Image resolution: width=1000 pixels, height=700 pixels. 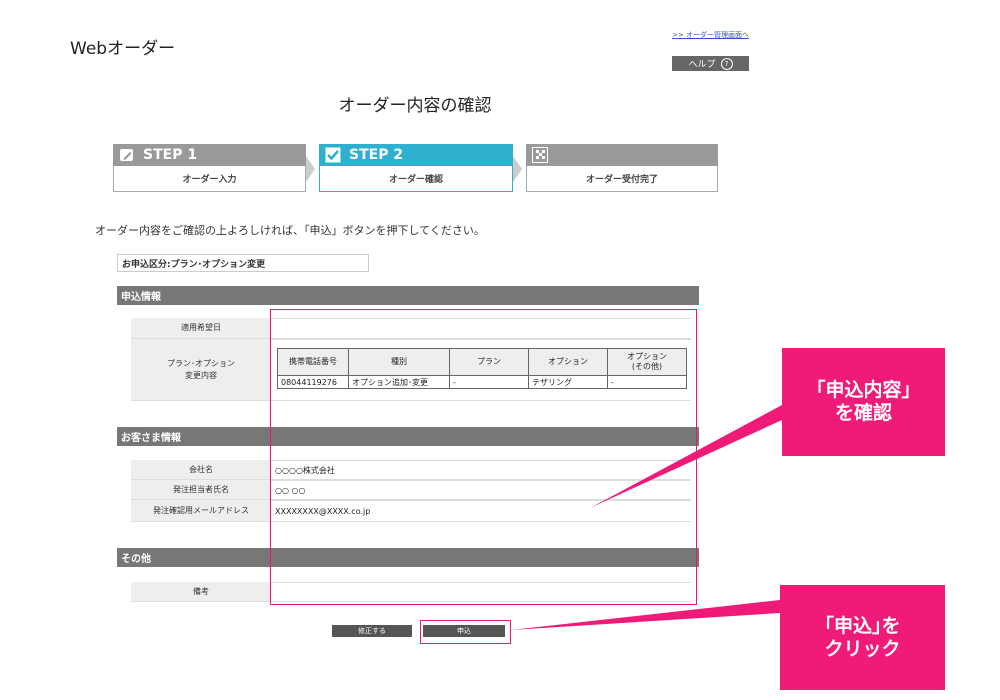 I want to click on click-callout: ｢申込｣を クリック, so click(x=862, y=637).